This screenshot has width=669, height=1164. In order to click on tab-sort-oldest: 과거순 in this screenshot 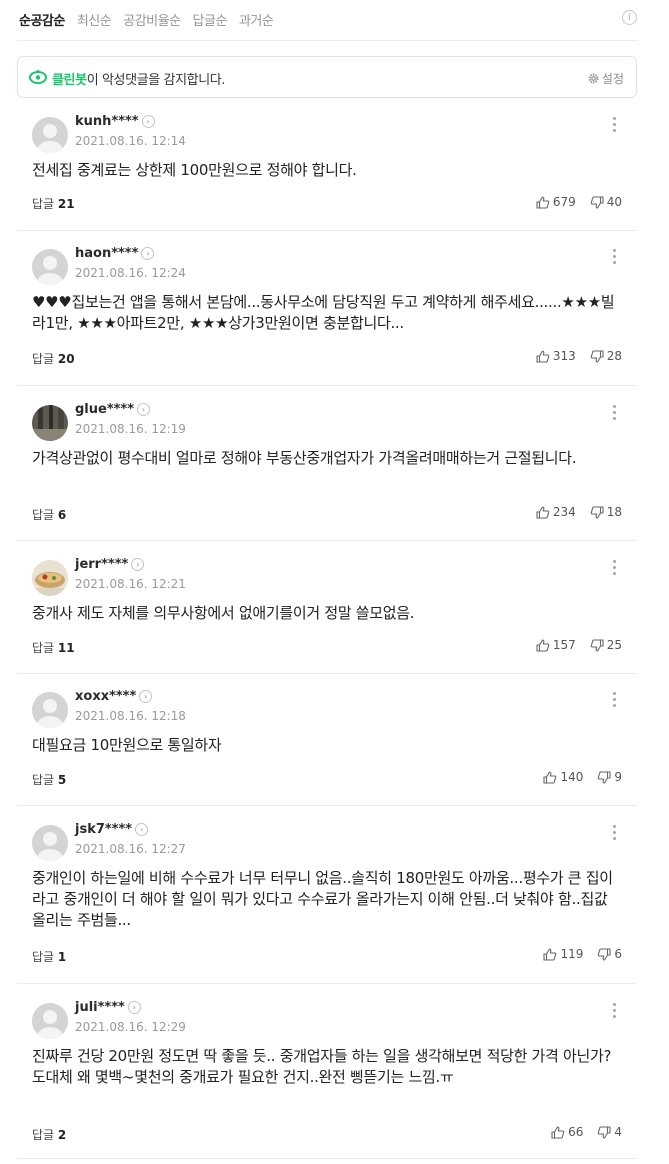, I will do `click(256, 19)`.